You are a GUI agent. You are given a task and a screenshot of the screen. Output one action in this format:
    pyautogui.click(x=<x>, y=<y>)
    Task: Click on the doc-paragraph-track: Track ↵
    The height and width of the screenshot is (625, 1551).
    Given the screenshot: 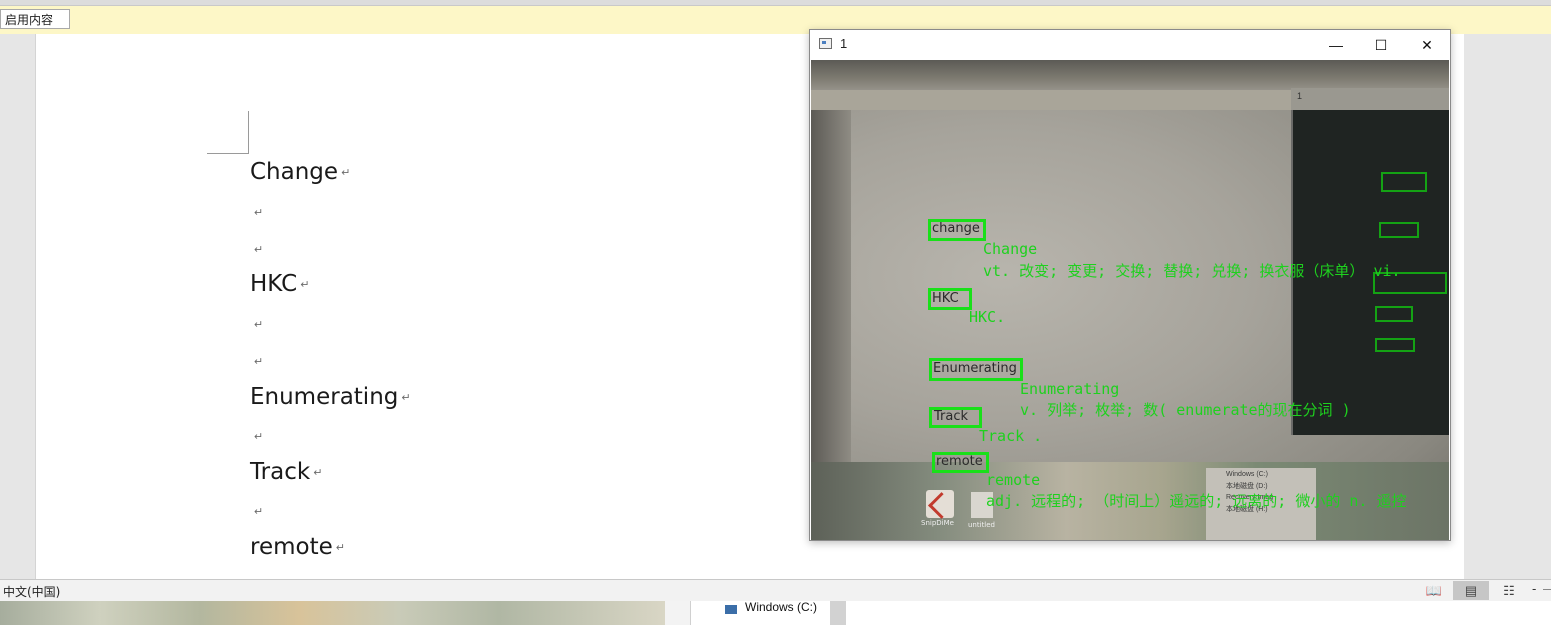 What is the action you would take?
    pyautogui.click(x=286, y=472)
    